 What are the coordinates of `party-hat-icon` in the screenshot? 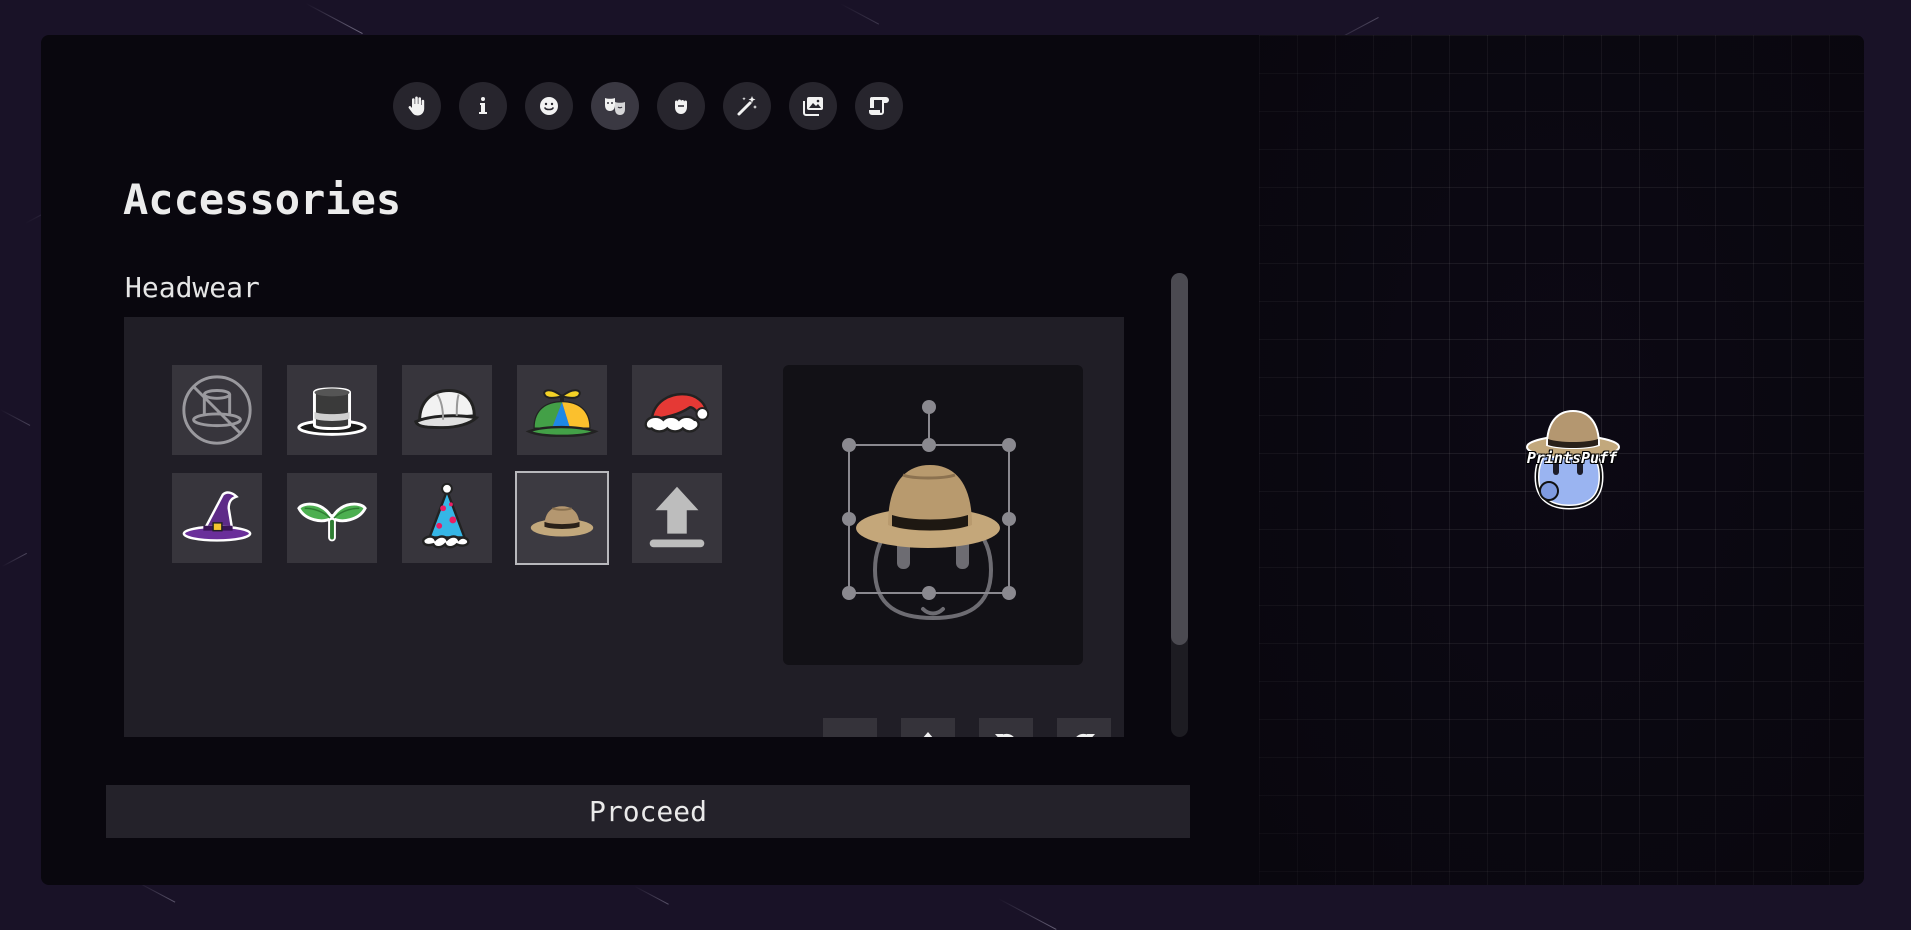 It's located at (446, 515).